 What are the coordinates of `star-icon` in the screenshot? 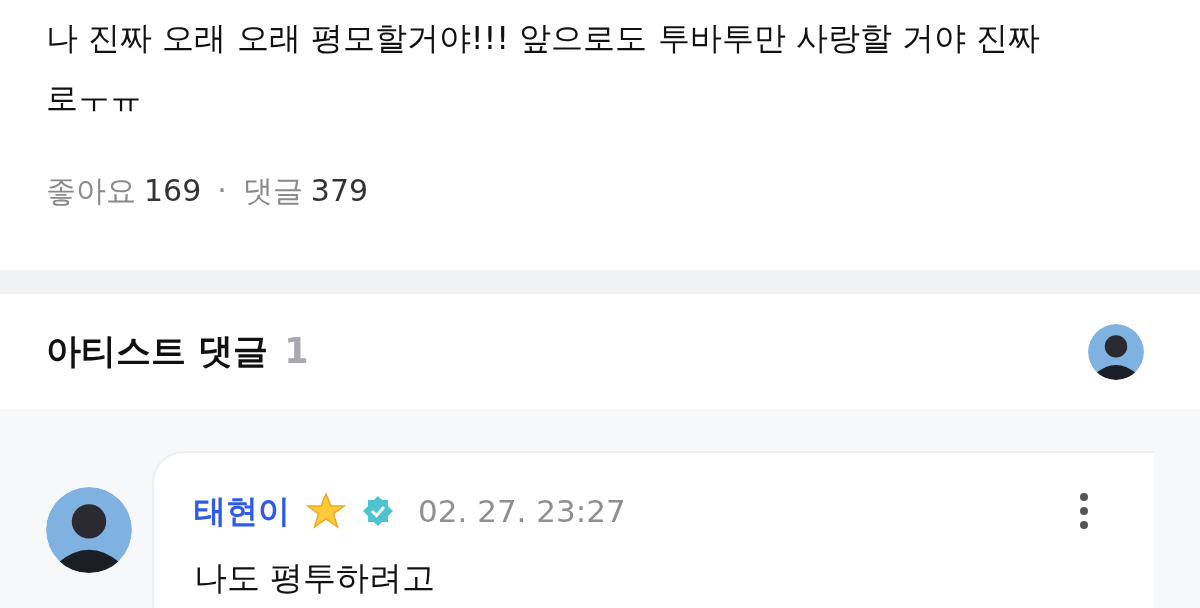 It's located at (326, 511).